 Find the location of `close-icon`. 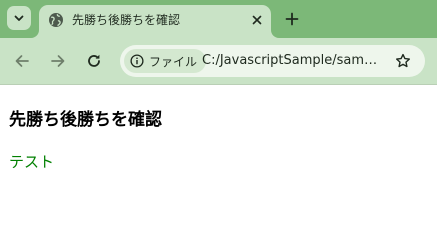

close-icon is located at coordinates (257, 20).